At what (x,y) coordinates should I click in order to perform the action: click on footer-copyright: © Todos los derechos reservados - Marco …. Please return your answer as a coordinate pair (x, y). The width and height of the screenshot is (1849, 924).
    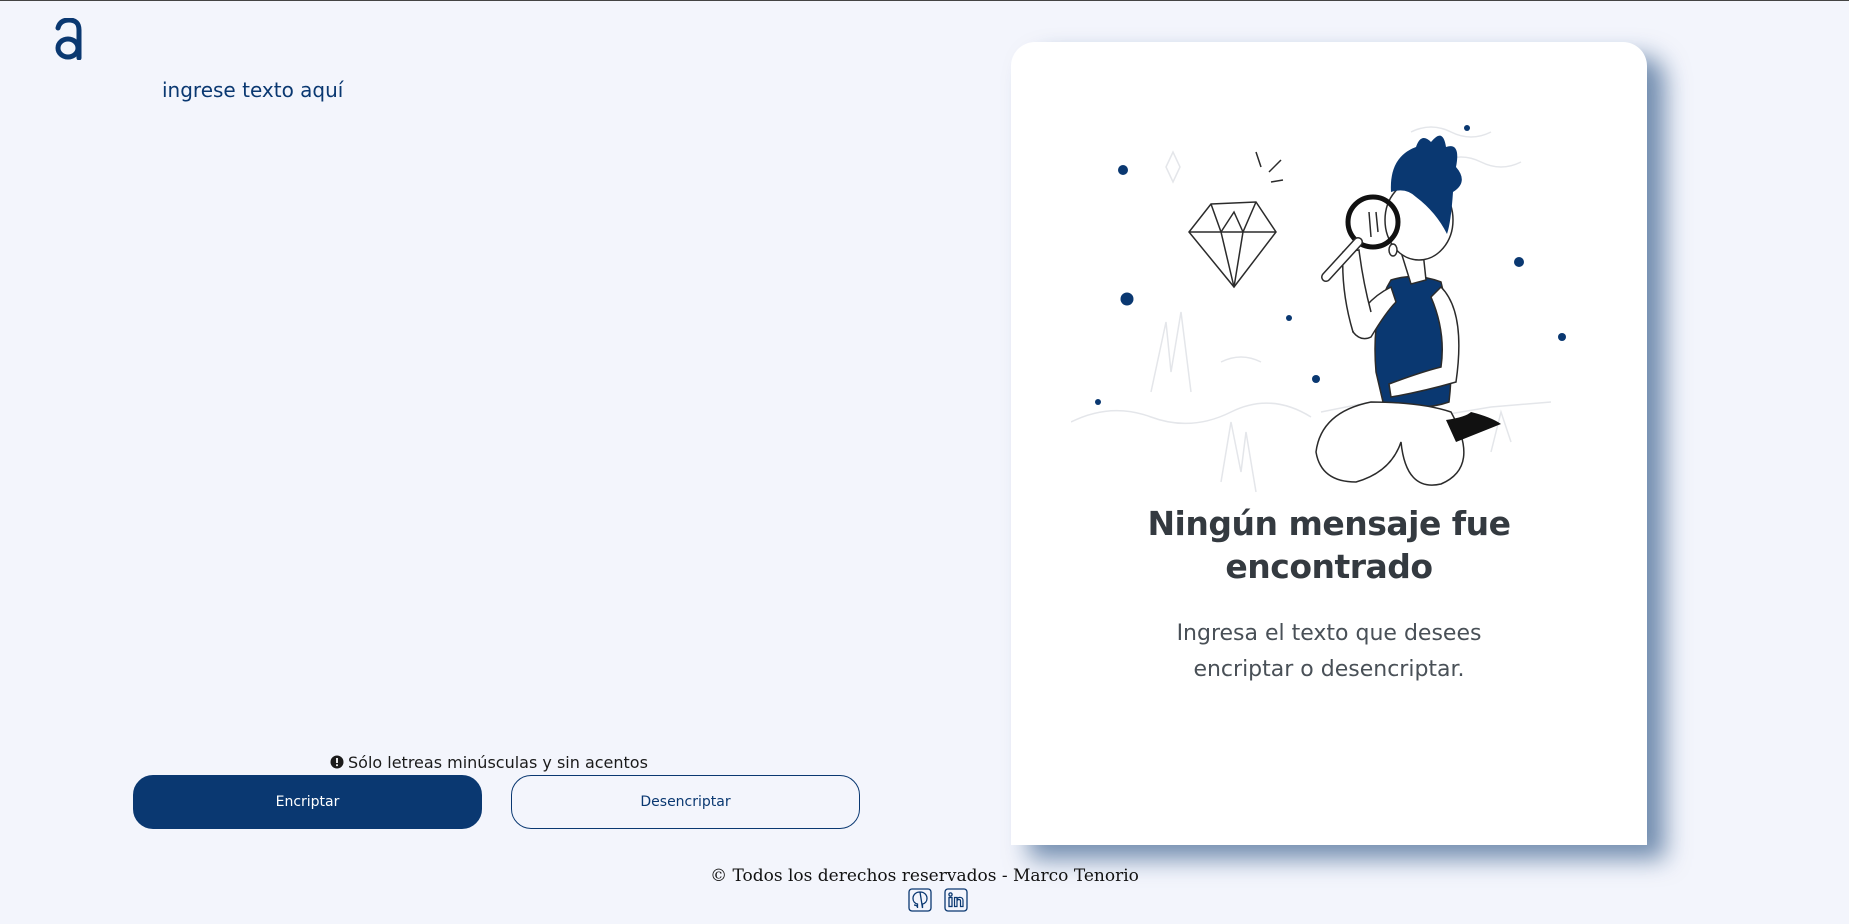
    Looking at the image, I should click on (924, 876).